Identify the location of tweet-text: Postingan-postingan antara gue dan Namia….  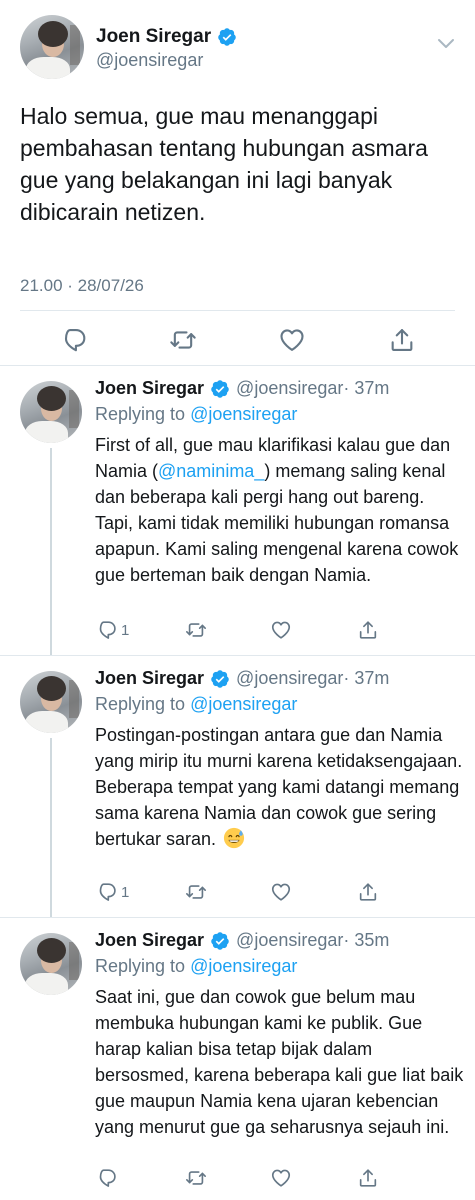
(279, 787).